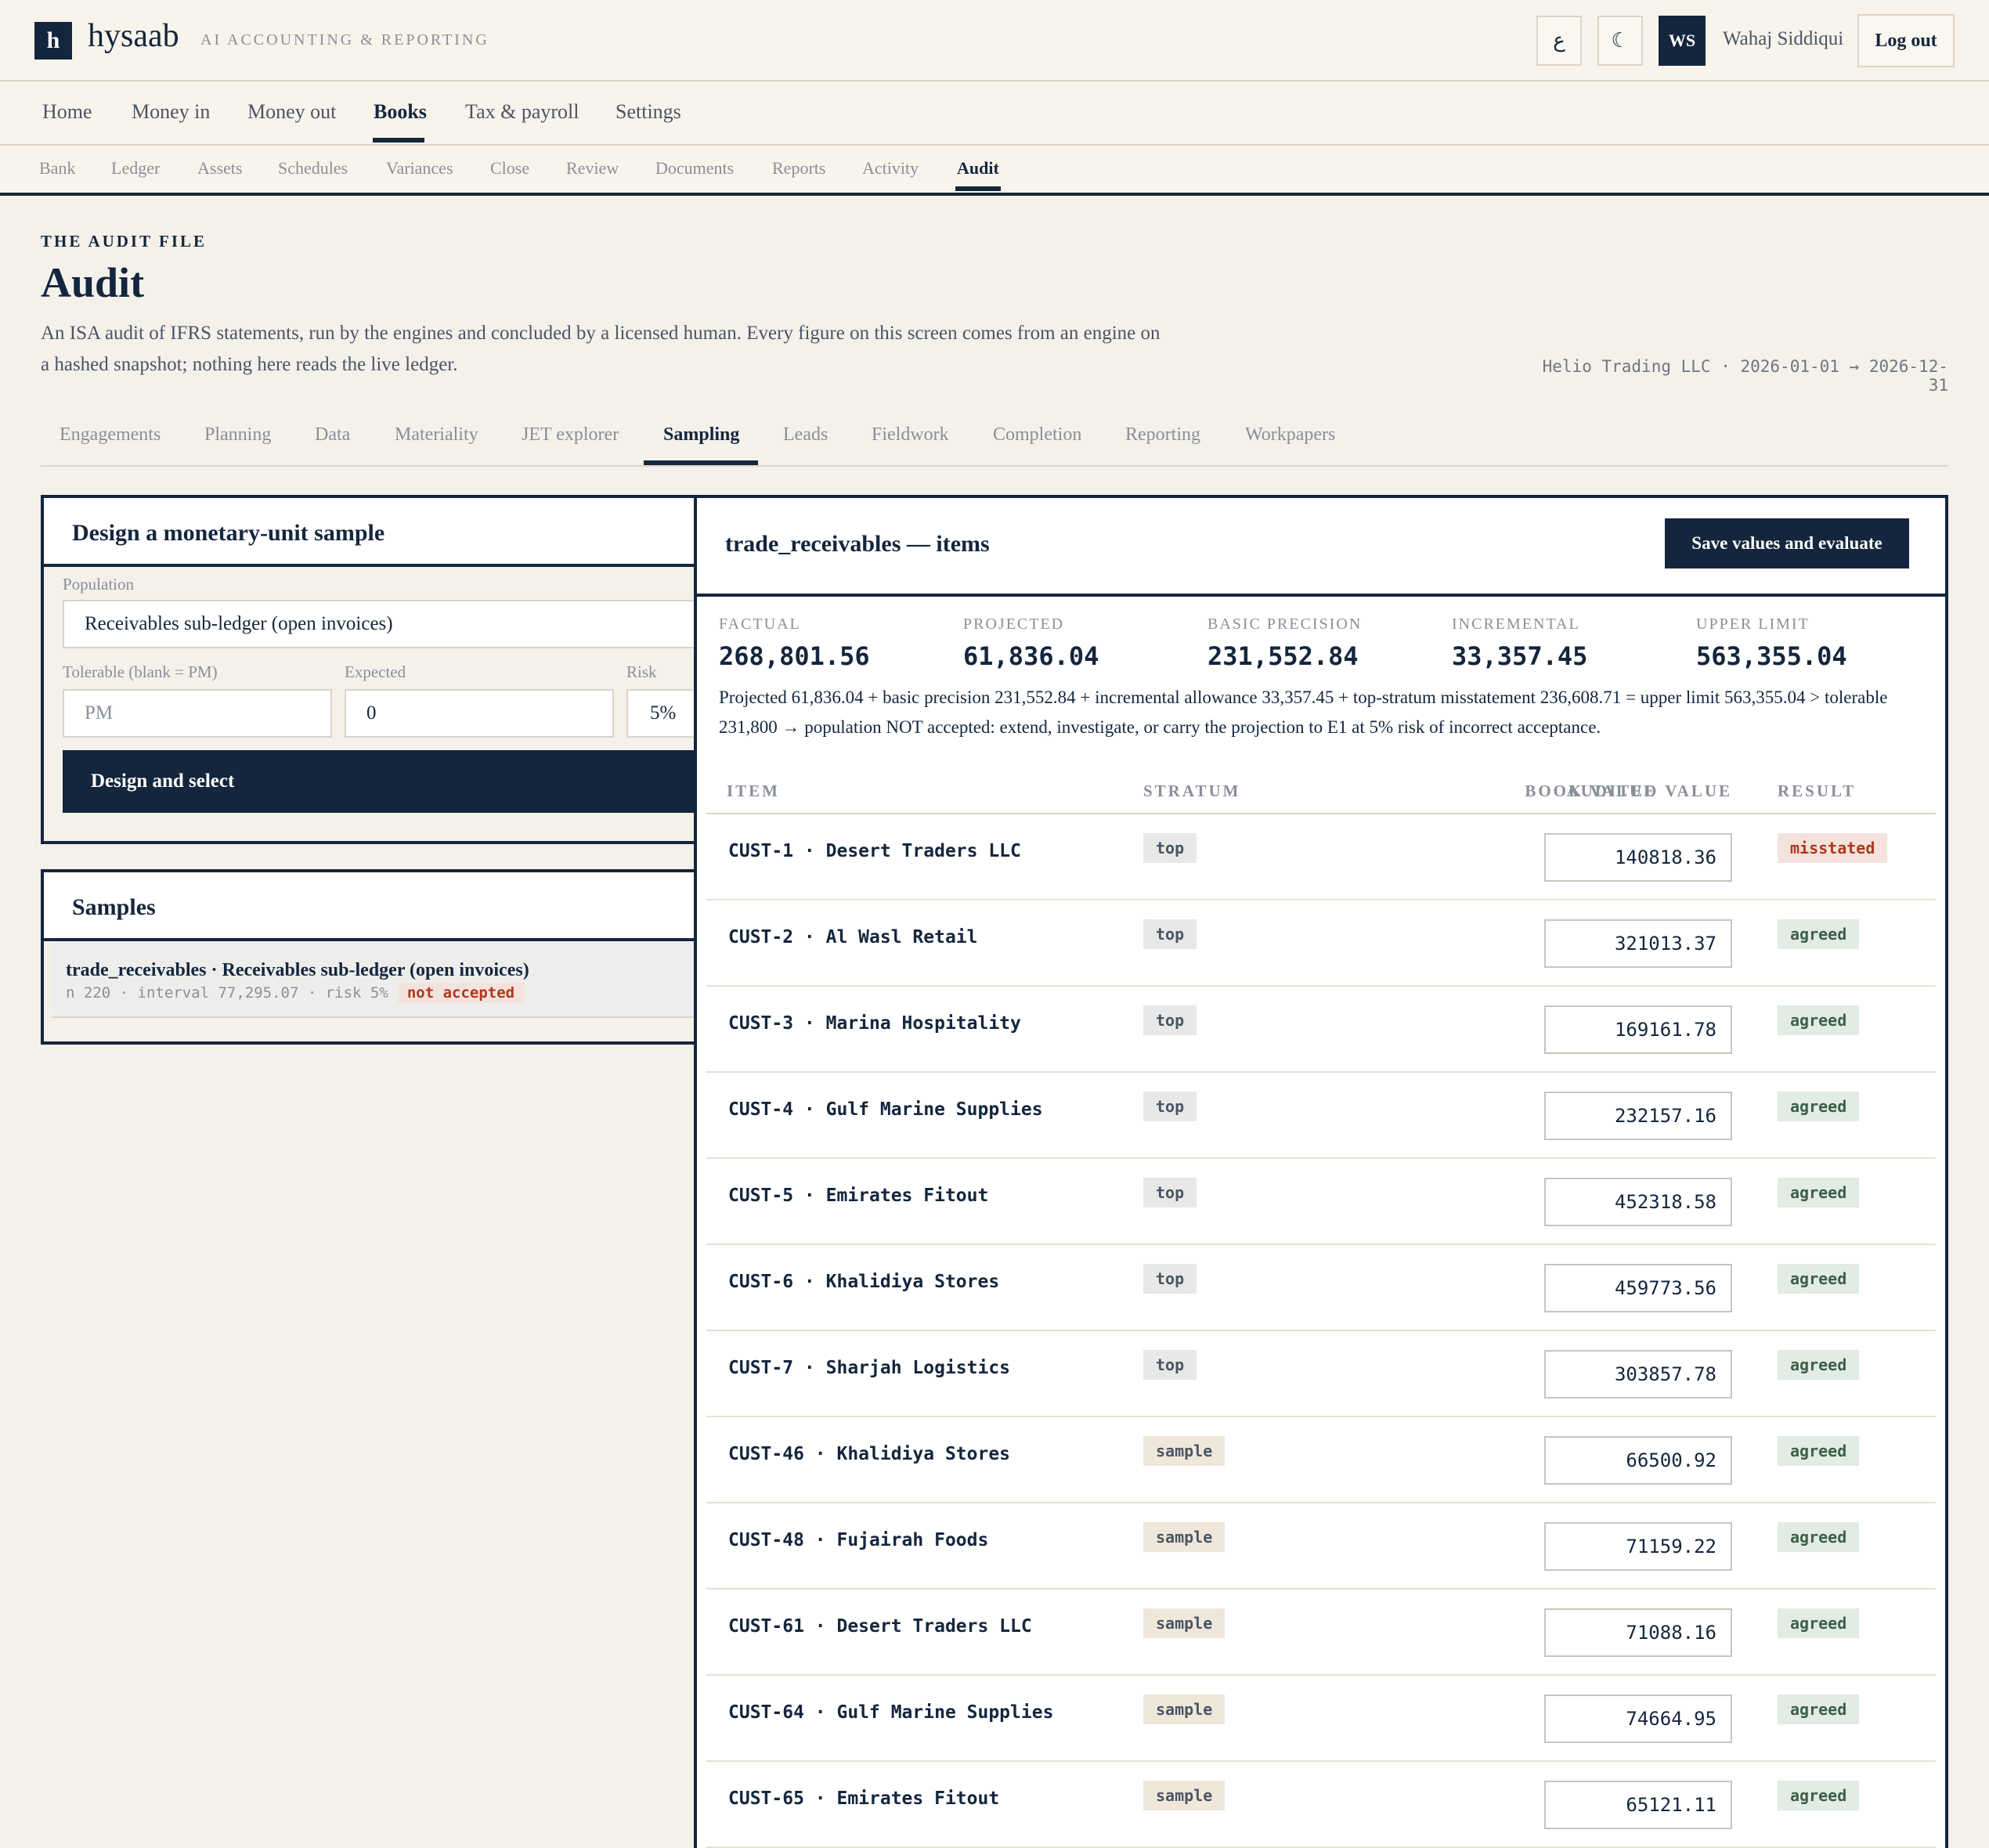 This screenshot has height=1848, width=1989. What do you see at coordinates (313, 168) in the screenshot?
I see `subnav-schedules: Schedules` at bounding box center [313, 168].